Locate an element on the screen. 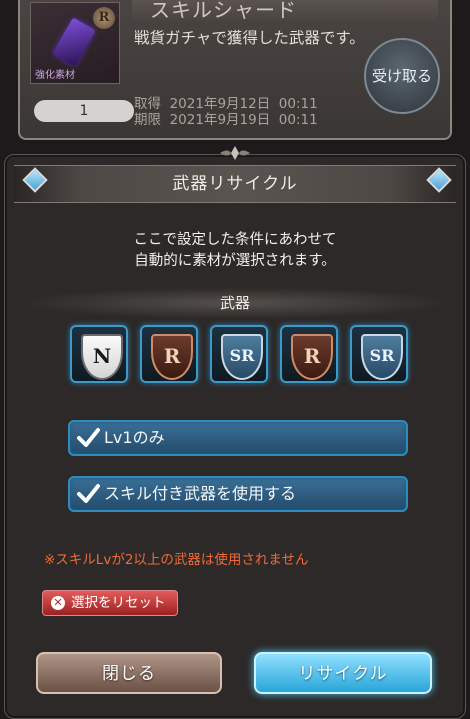 This screenshot has width=470, height=719. filter-n: N is located at coordinates (99, 354).